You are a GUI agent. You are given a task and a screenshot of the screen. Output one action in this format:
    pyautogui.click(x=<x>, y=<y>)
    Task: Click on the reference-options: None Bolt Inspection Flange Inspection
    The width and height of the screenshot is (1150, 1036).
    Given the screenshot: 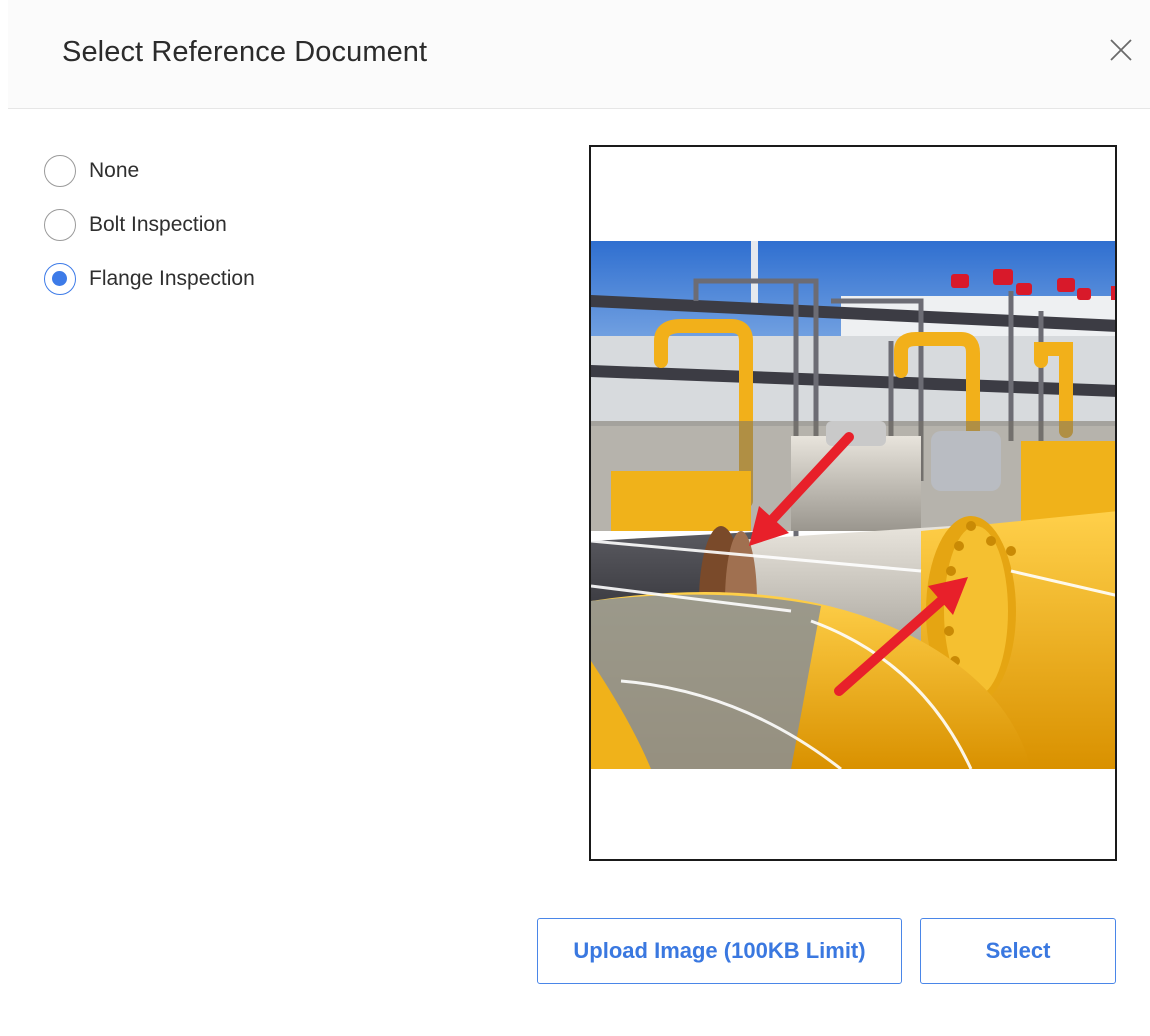 What is the action you would take?
    pyautogui.click(x=149, y=235)
    